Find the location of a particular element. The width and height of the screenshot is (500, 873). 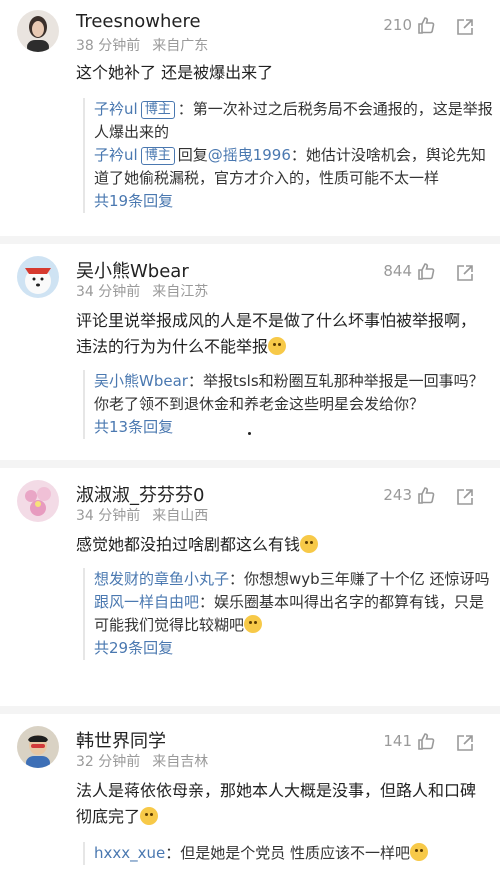

reply-item: hxxx_xue：但是她是个党员 性质应该不一样吧 is located at coordinates (294, 853).